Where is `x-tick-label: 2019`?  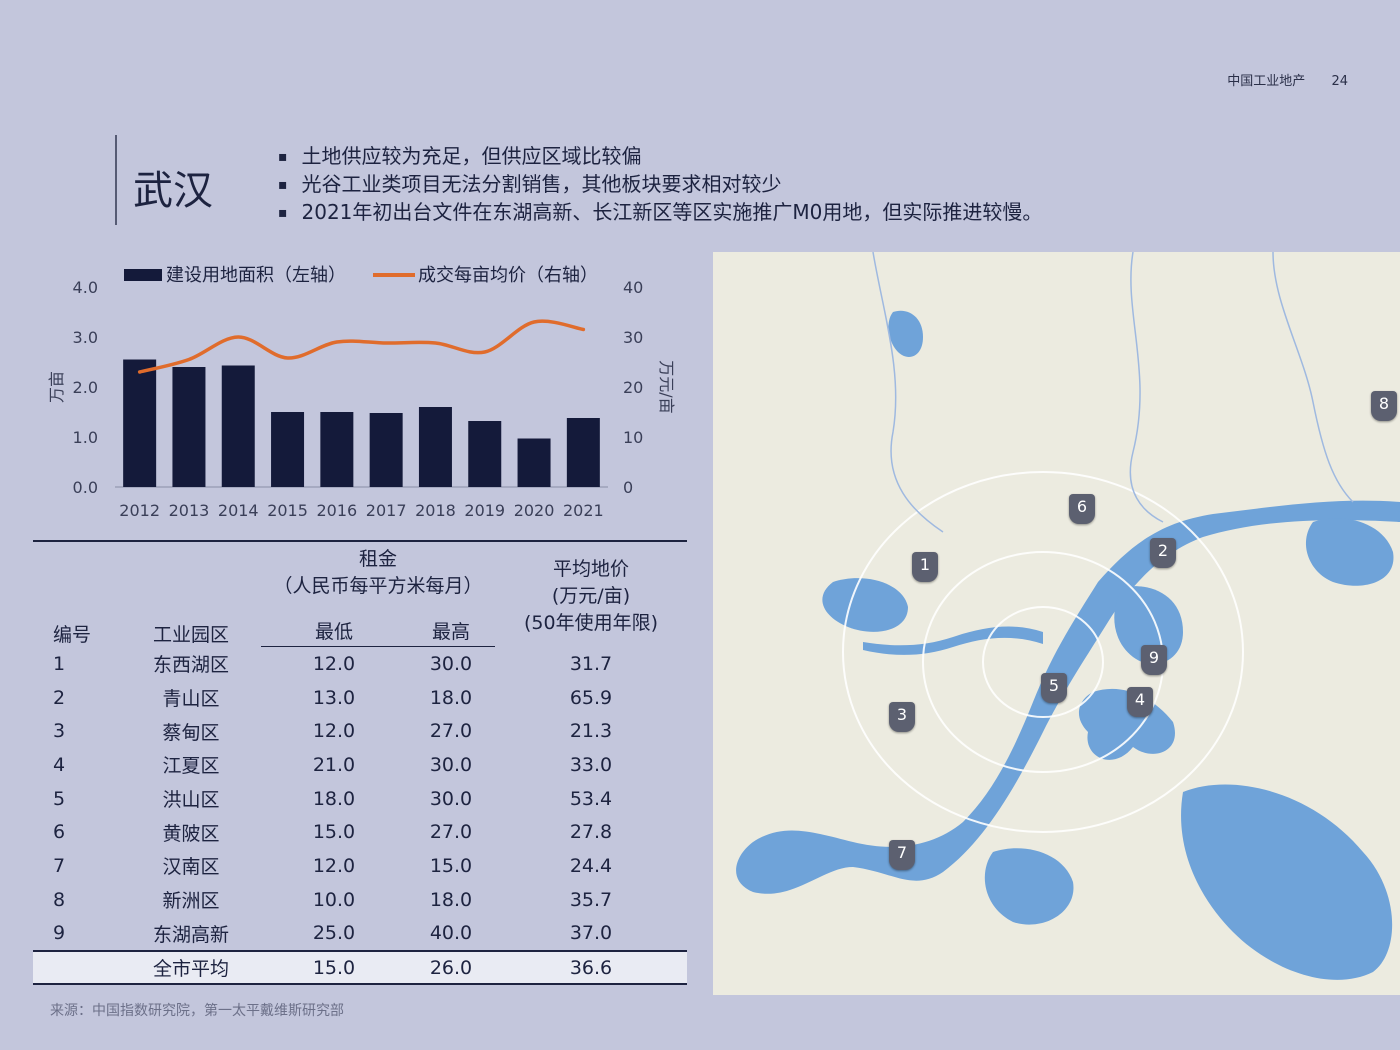 x-tick-label: 2019 is located at coordinates (484, 510).